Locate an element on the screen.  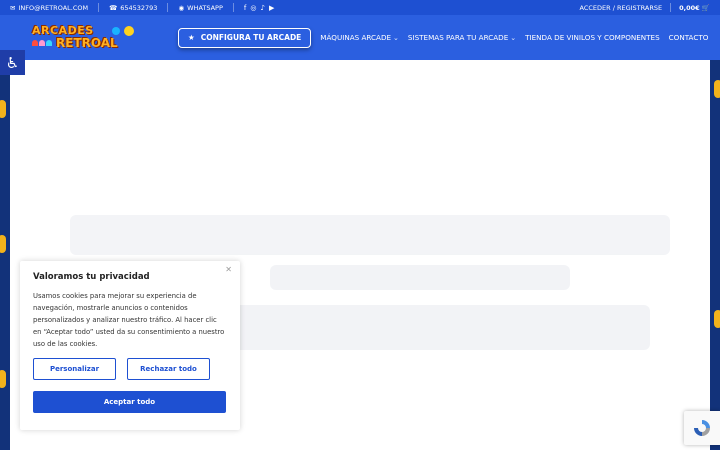
right-decorative-strip is located at coordinates (715, 255).